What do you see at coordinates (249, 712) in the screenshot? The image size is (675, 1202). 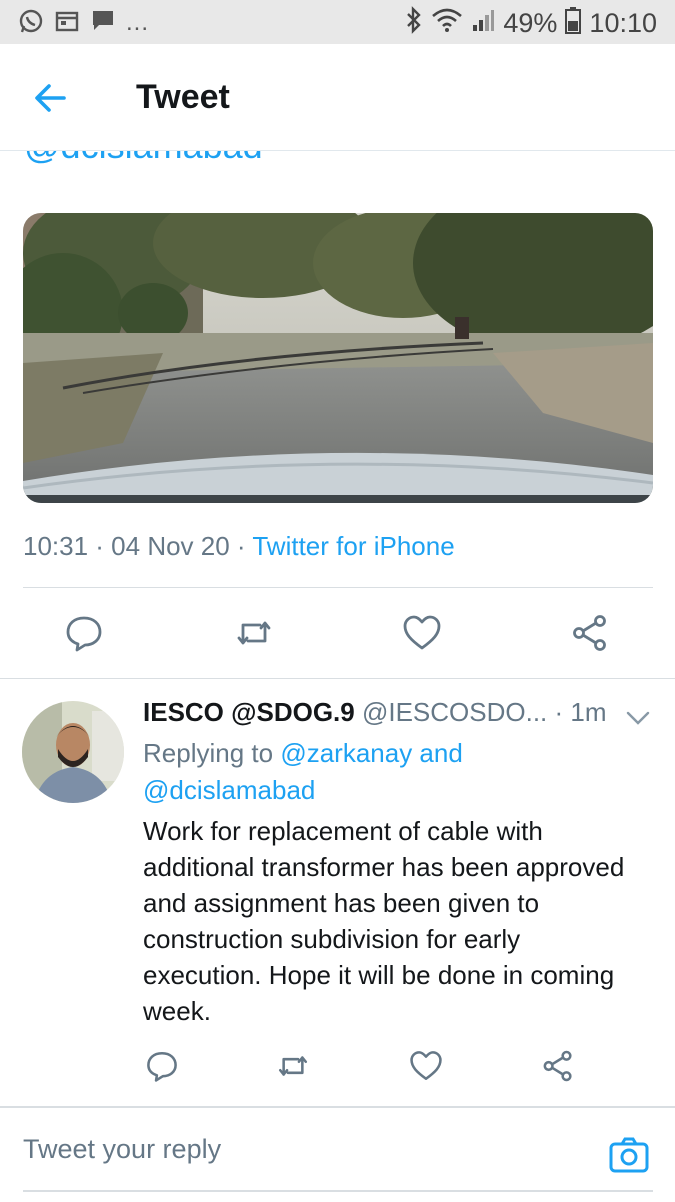 I see `reply-display-name: IESCO @SDOG.9` at bounding box center [249, 712].